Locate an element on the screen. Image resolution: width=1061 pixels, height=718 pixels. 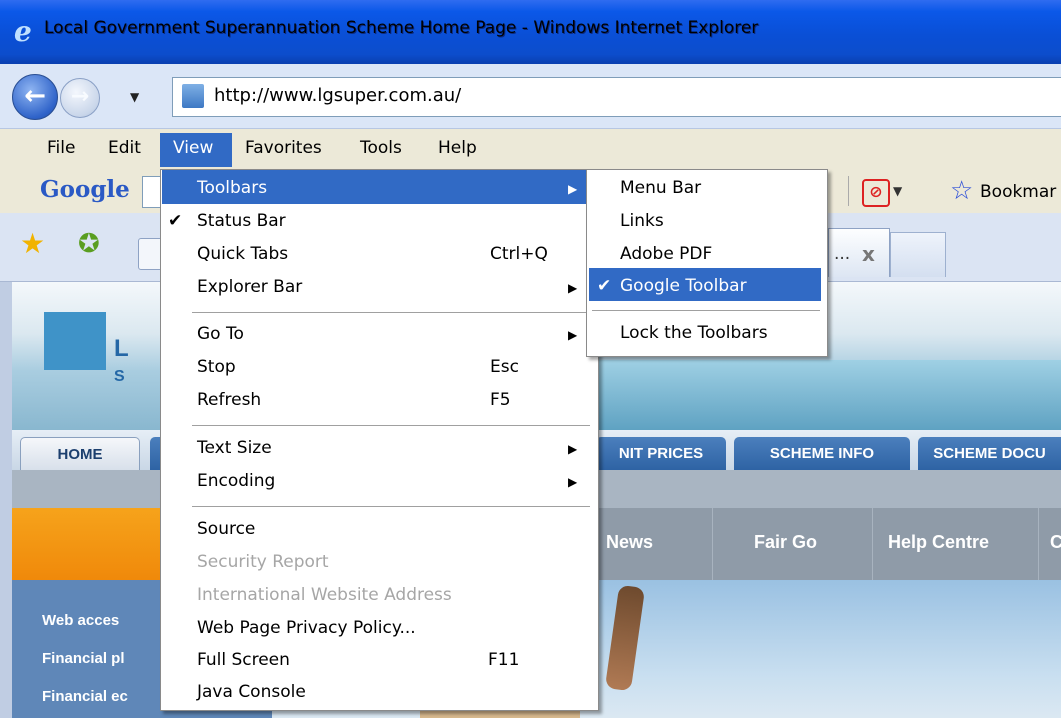
forward-button: → is located at coordinates (80, 98).